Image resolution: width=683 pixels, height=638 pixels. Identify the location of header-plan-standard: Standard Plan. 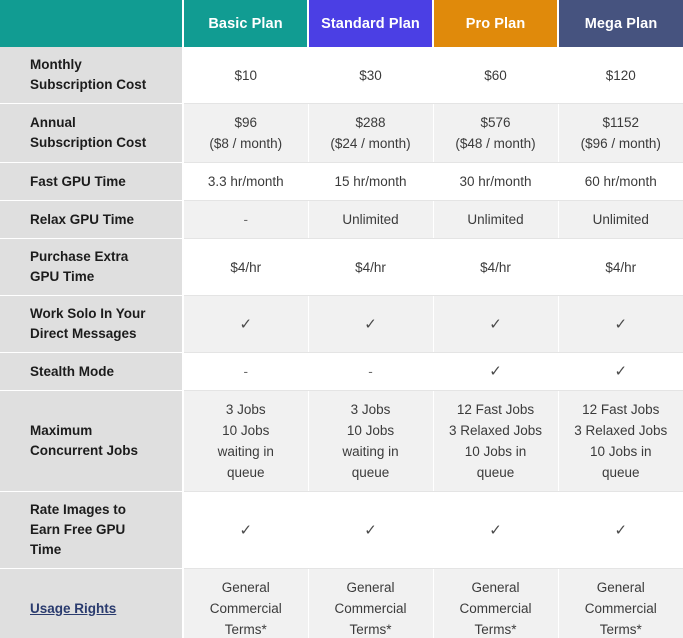
(371, 23).